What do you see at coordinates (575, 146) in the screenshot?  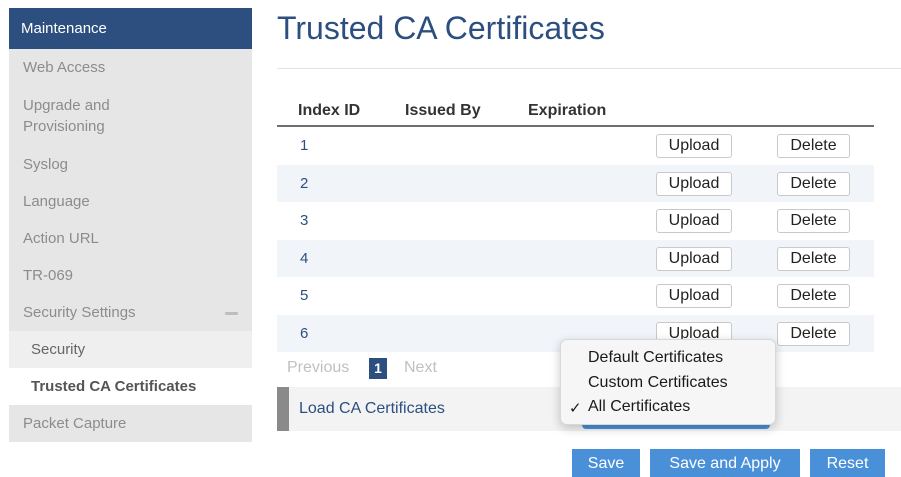 I see `table-row: 1 Upload Delete` at bounding box center [575, 146].